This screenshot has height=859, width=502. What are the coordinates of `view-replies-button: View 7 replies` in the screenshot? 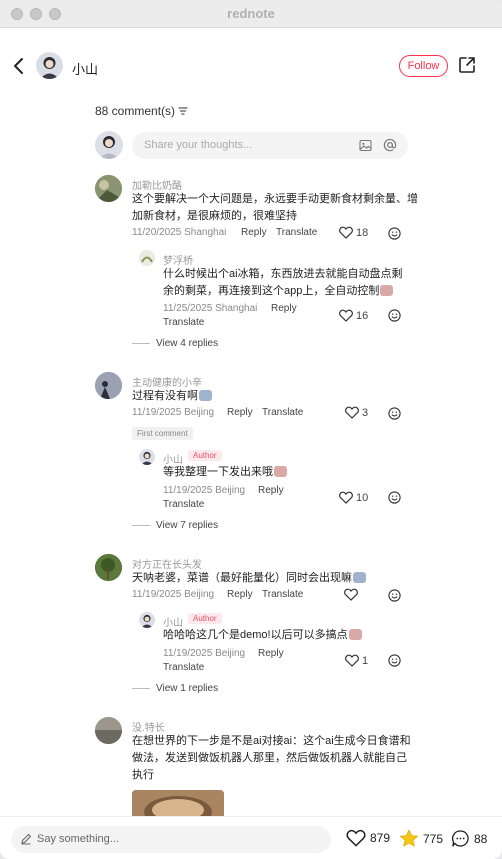 It's located at (175, 525).